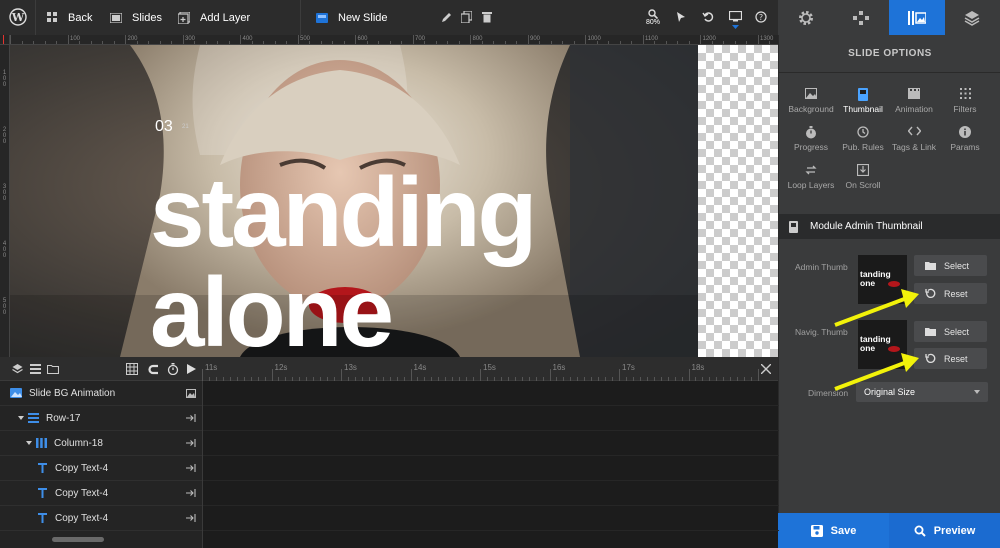 The height and width of the screenshot is (548, 1000). I want to click on headline-line-2: alone, so click(272, 310).